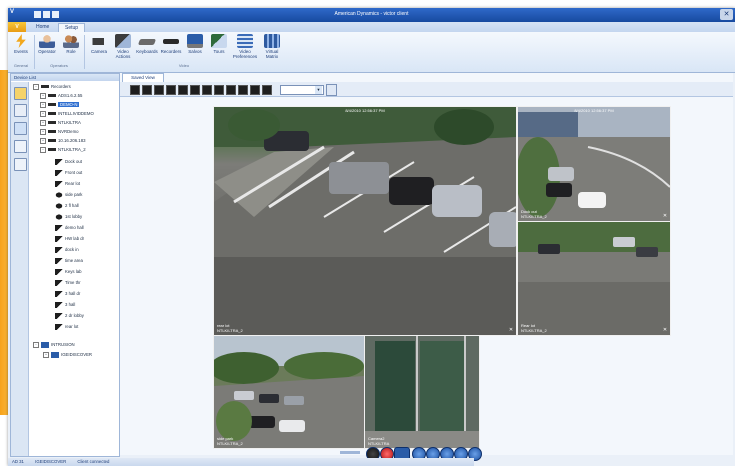  I want to click on layout-custom-button, so click(255, 90).